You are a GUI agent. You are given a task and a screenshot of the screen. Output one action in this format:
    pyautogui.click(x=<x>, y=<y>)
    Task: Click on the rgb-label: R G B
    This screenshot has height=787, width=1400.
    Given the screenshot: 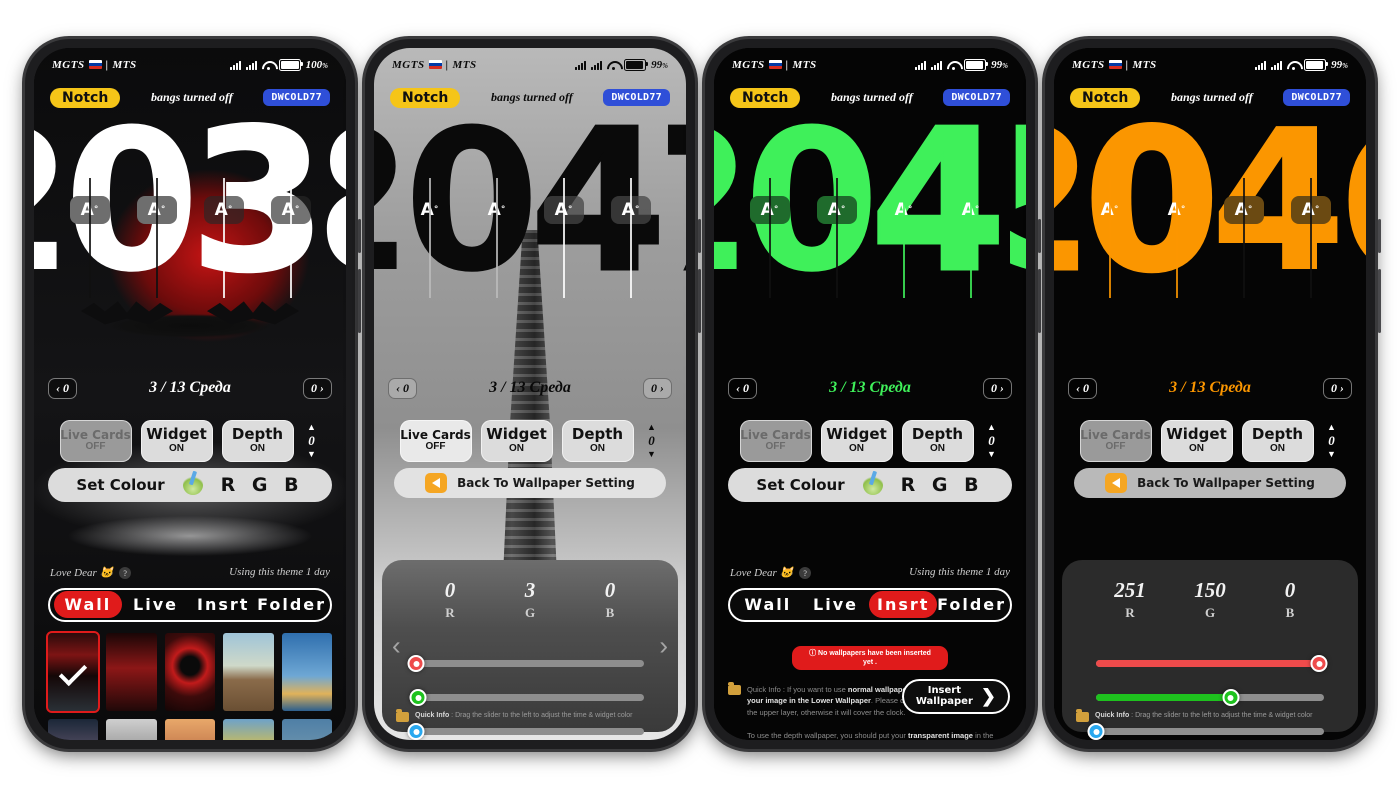 What is the action you would take?
    pyautogui.click(x=262, y=484)
    